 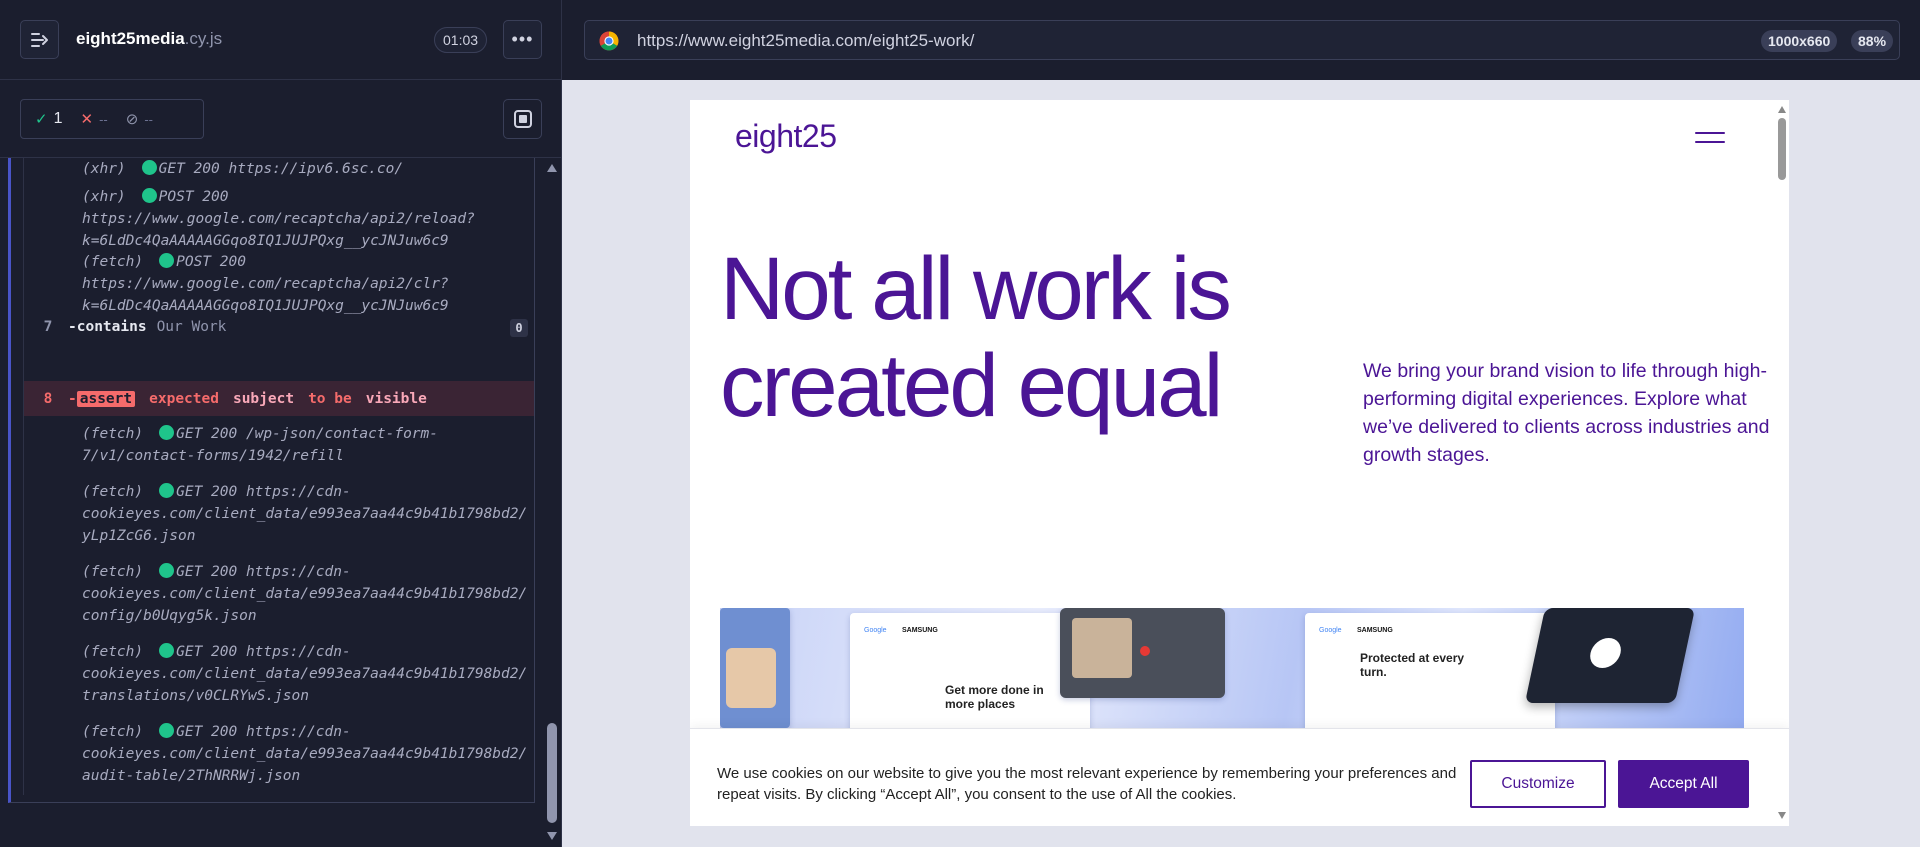 I want to click on end-call-icon, so click(x=1145, y=651).